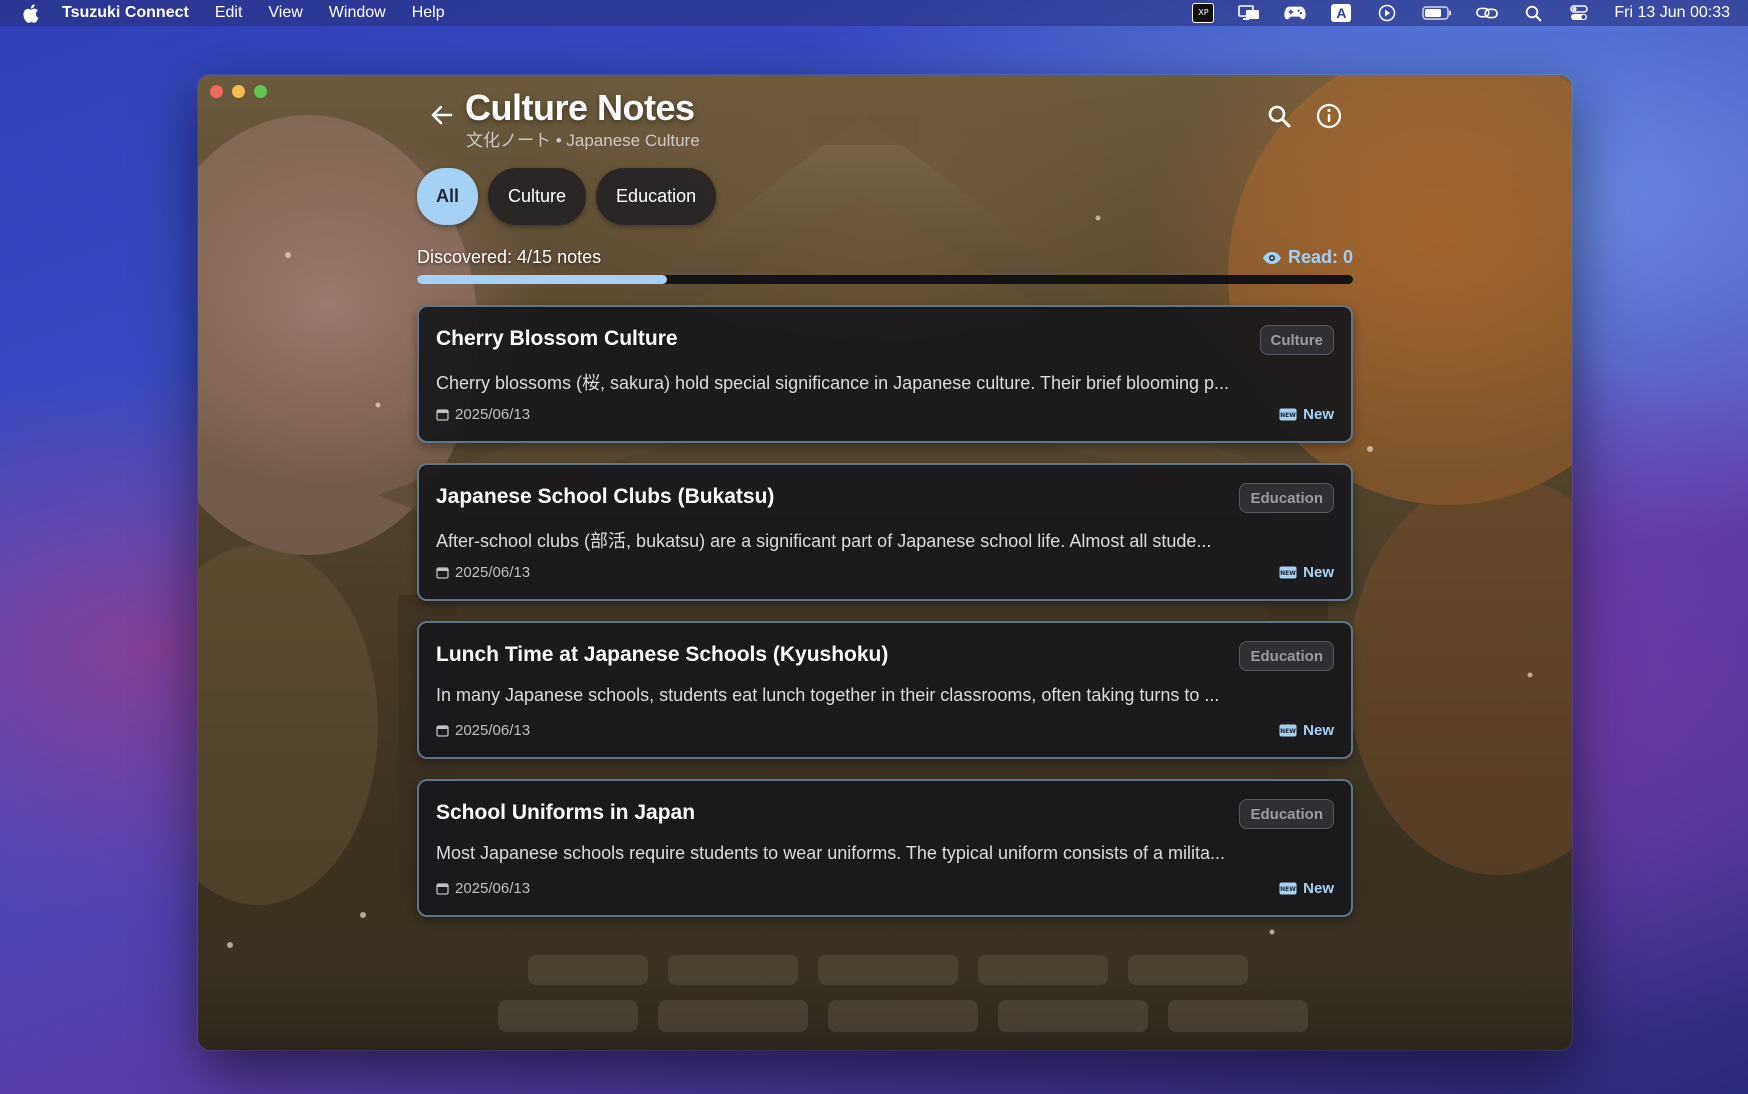  I want to click on play-circle-icon, so click(1387, 13).